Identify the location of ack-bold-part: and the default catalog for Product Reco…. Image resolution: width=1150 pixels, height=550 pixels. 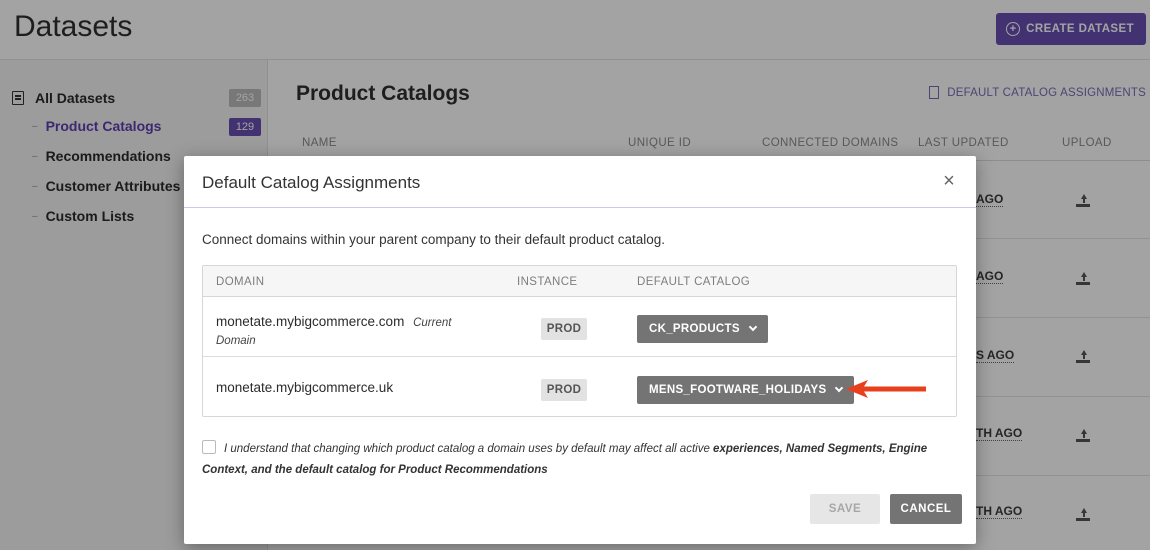
(399, 470).